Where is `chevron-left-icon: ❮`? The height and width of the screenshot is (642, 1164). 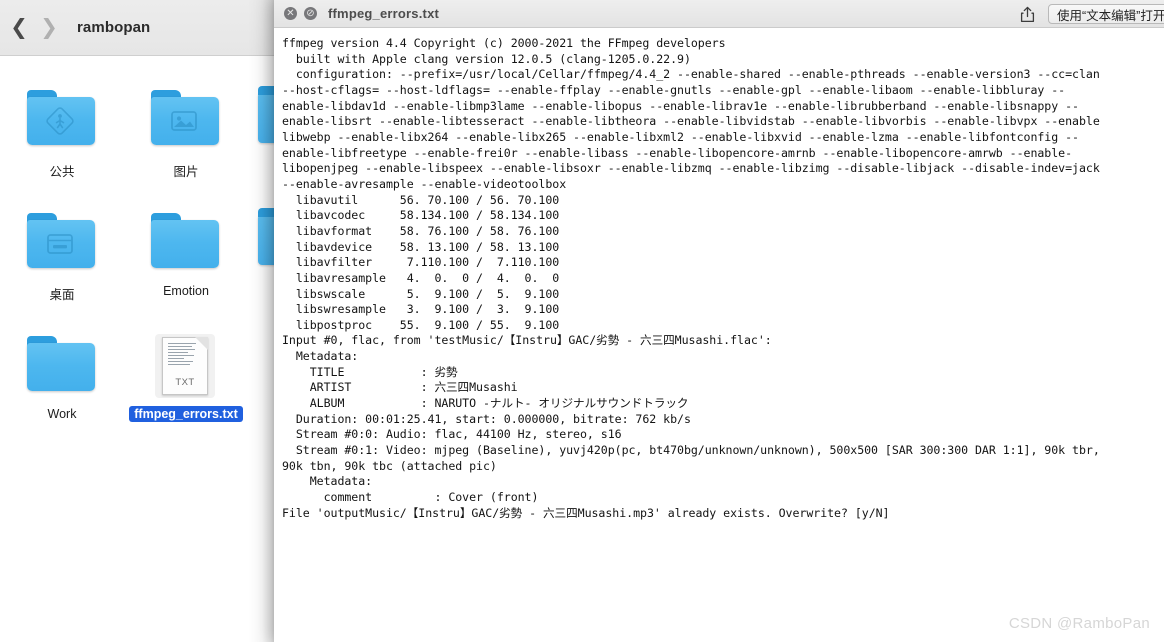
chevron-left-icon: ❮ is located at coordinates (19, 28).